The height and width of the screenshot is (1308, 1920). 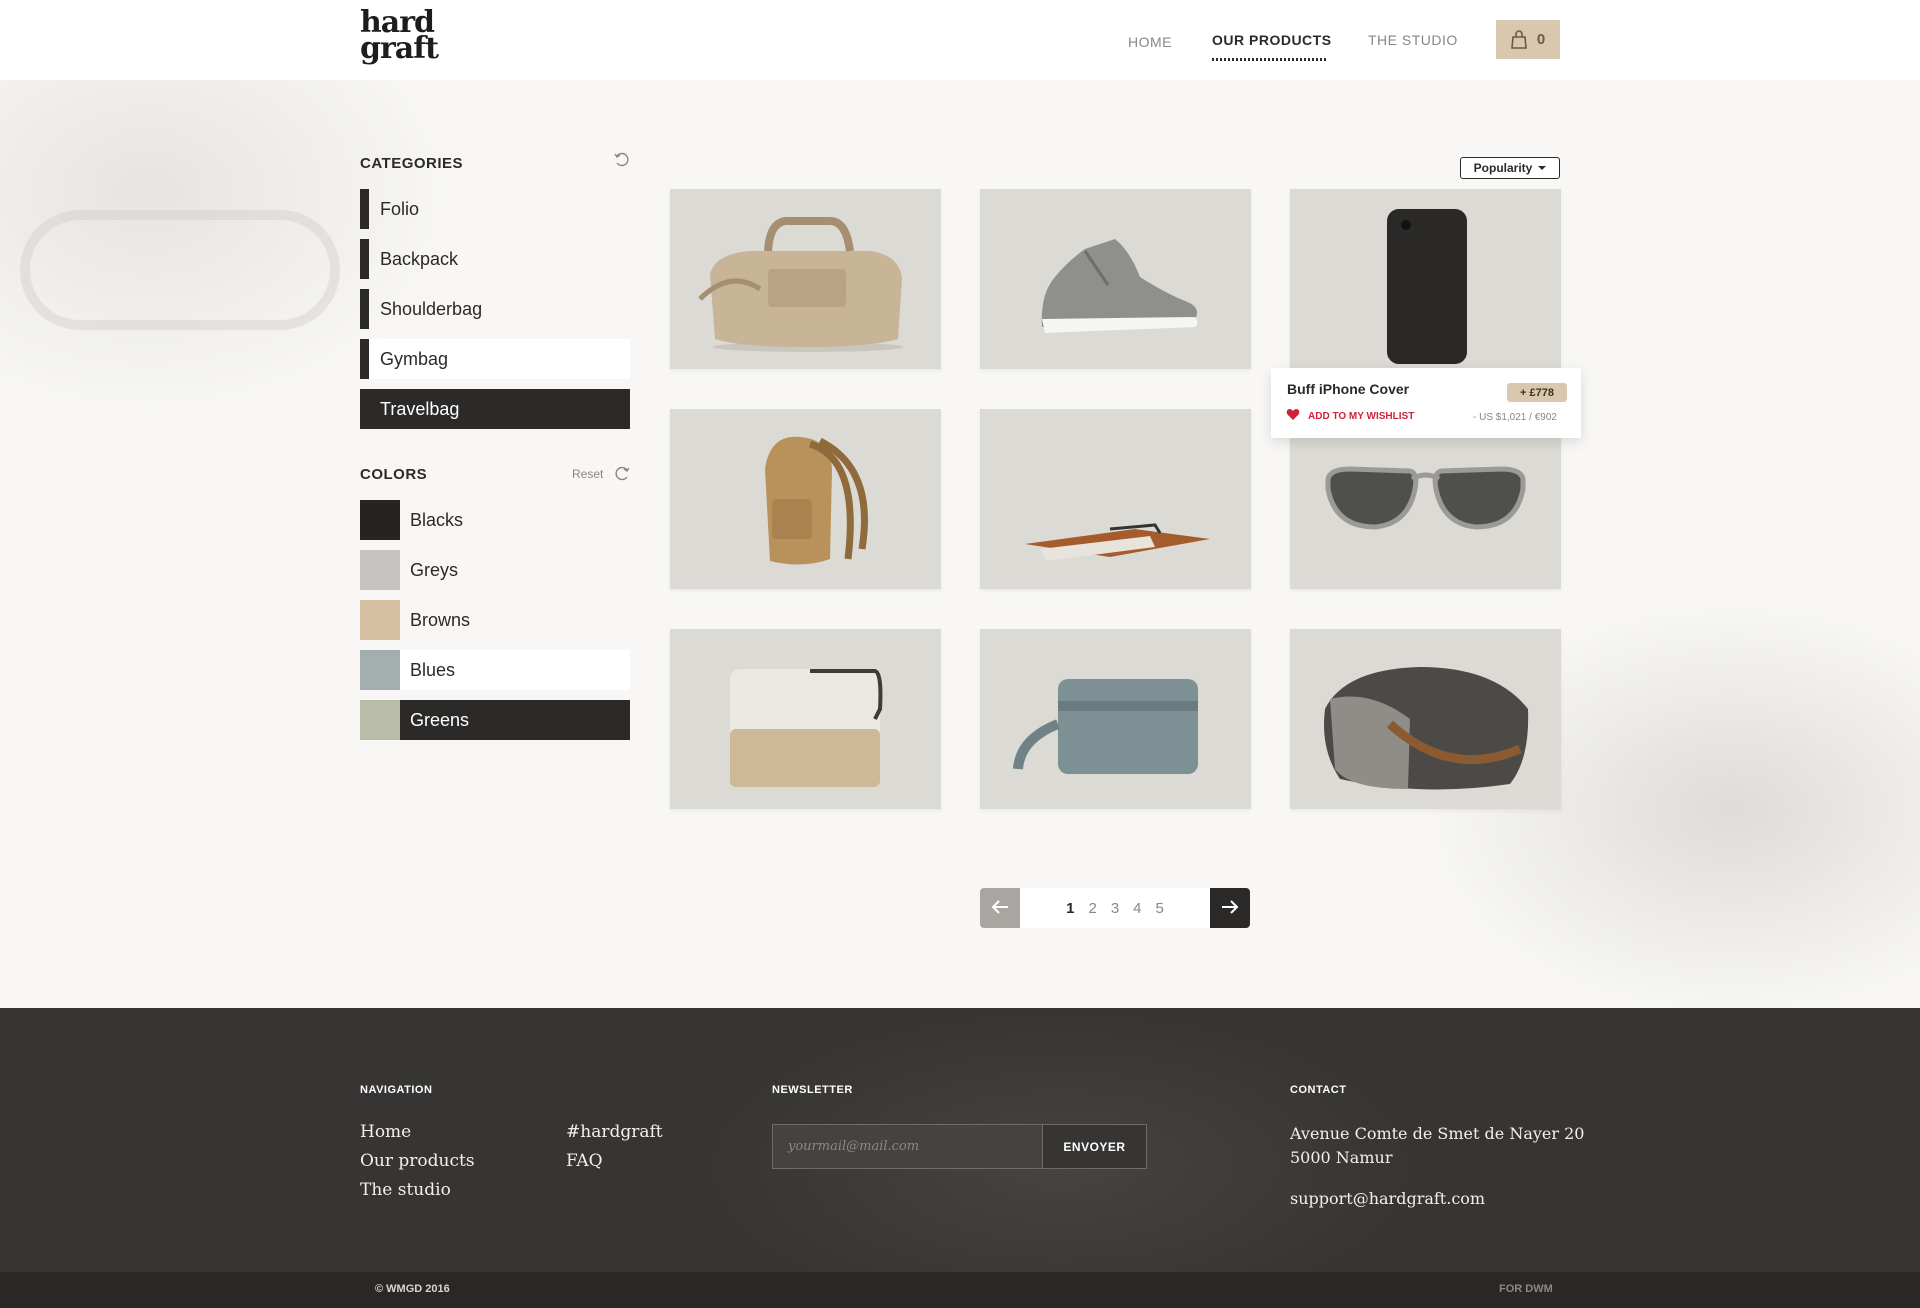 What do you see at coordinates (434, 569) in the screenshot?
I see `color-label: Greys` at bounding box center [434, 569].